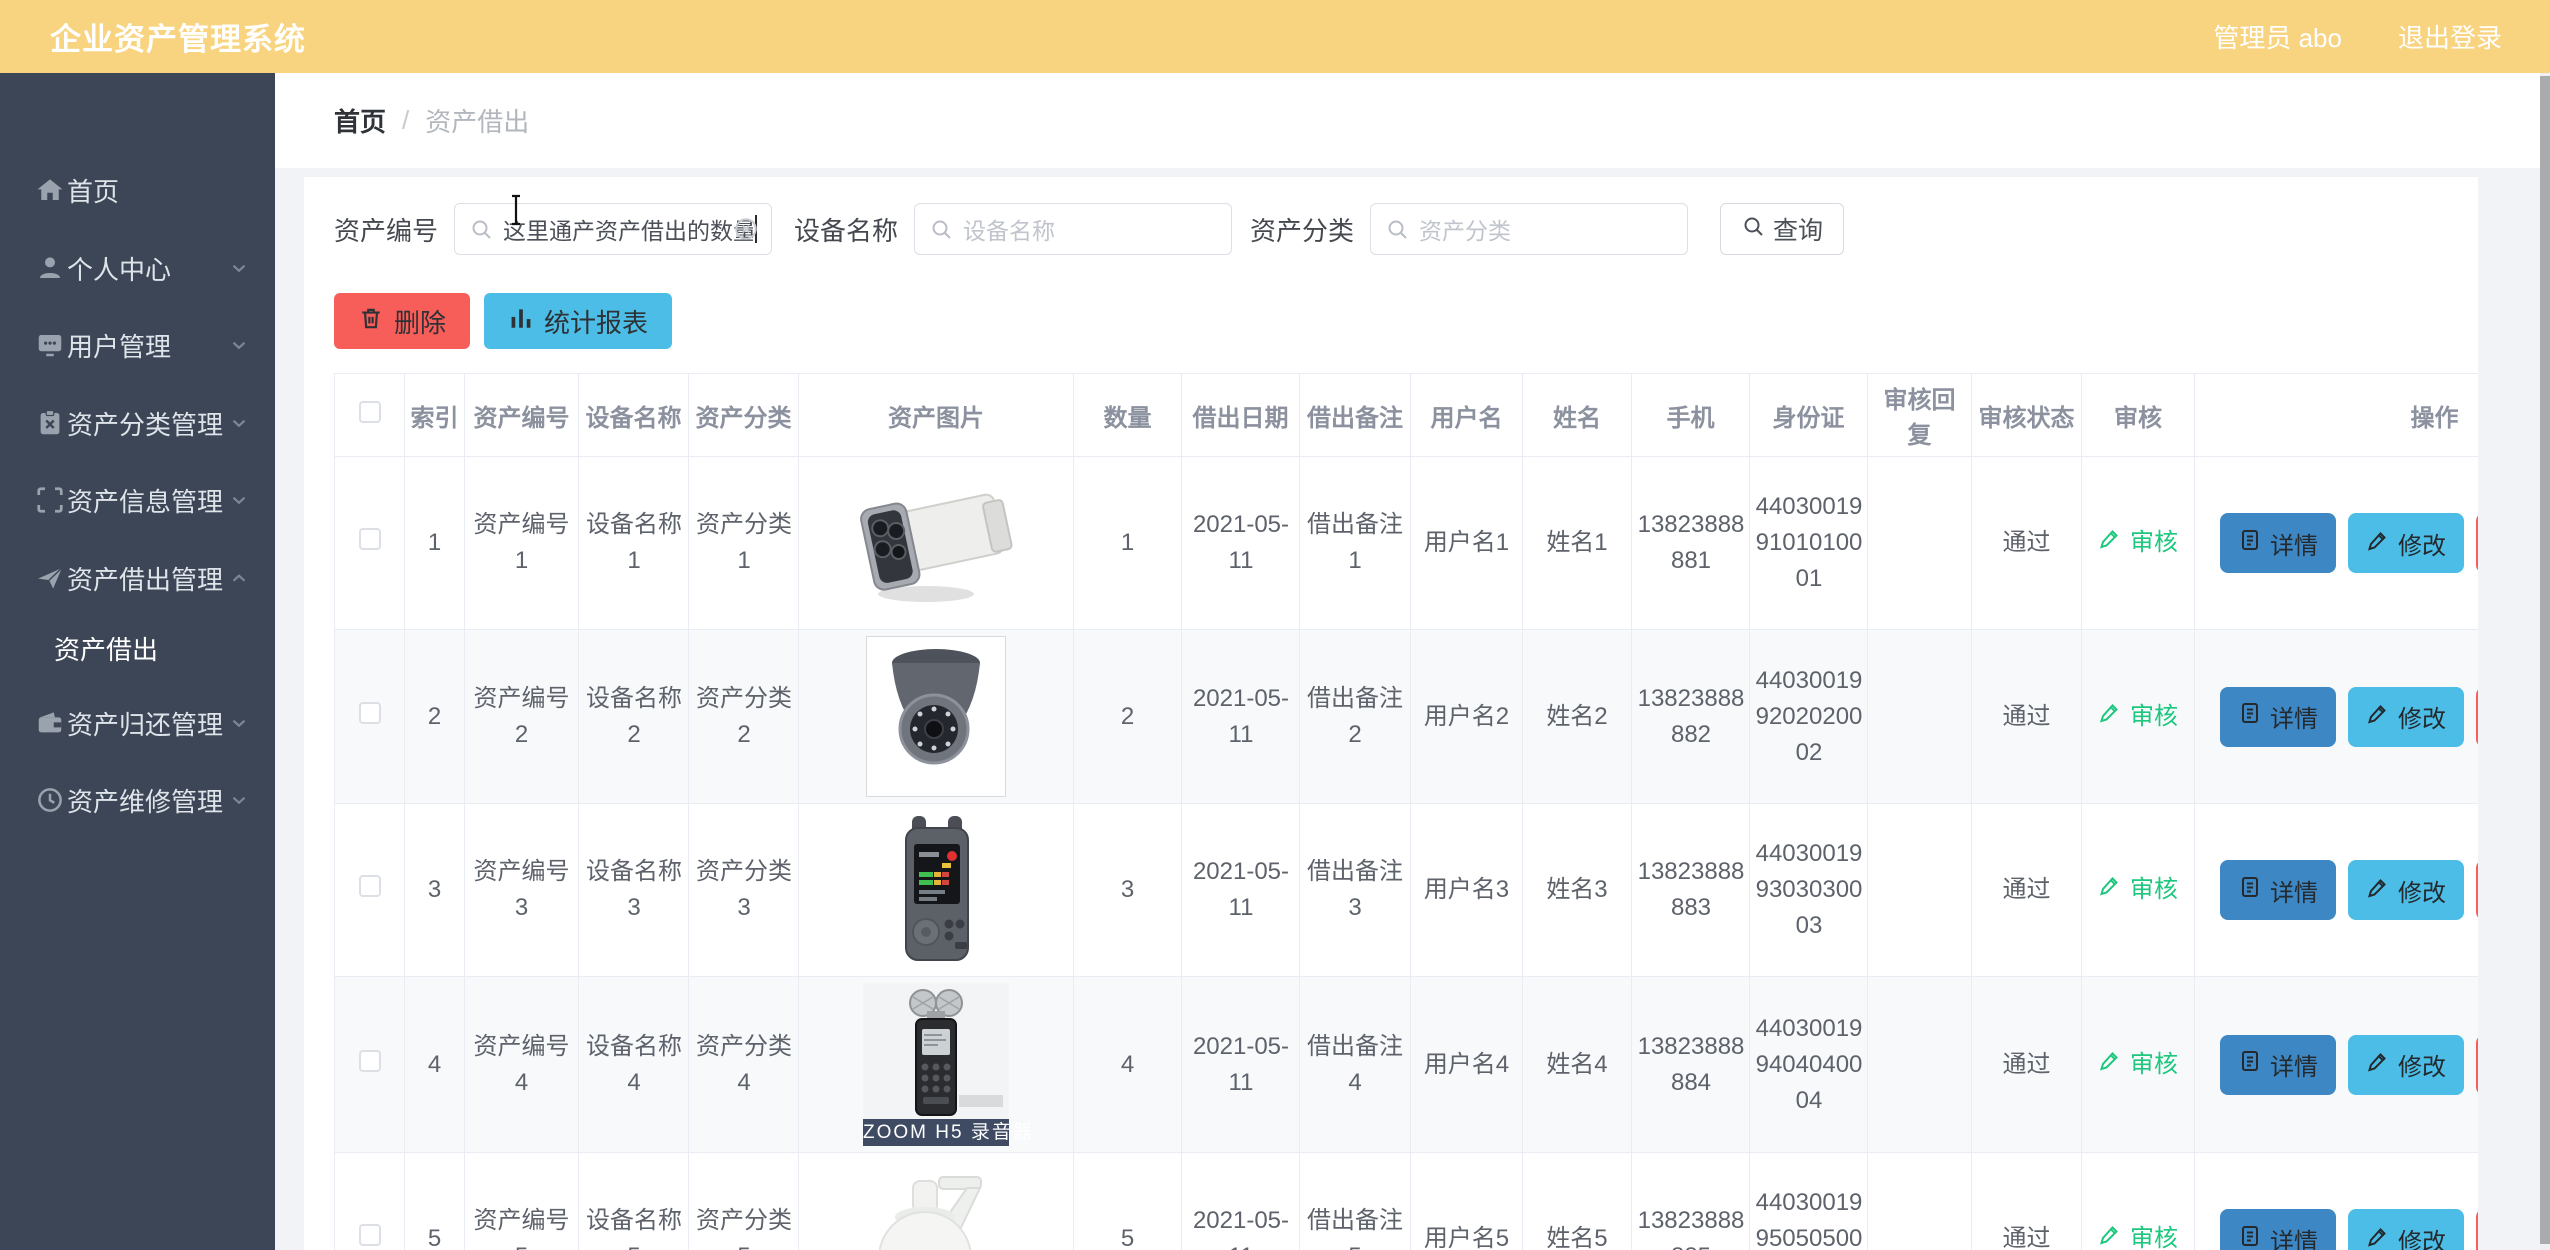 The width and height of the screenshot is (2550, 1250). What do you see at coordinates (633, 415) in the screenshot?
I see `column-header: 设备名称` at bounding box center [633, 415].